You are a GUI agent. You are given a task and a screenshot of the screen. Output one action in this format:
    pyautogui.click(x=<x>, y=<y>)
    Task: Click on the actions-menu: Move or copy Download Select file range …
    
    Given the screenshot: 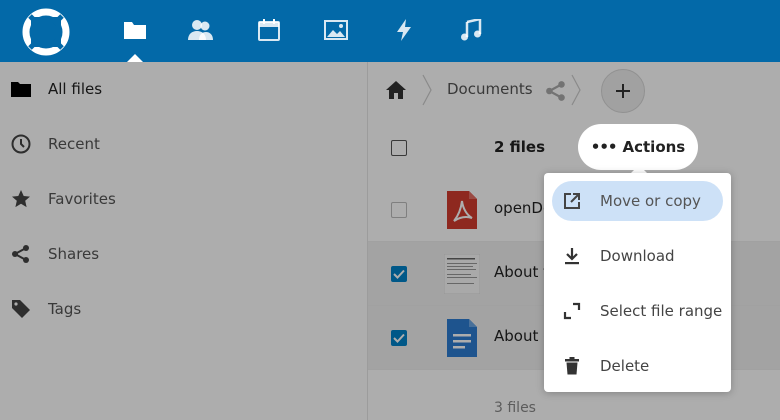 What is the action you would take?
    pyautogui.click(x=637, y=282)
    